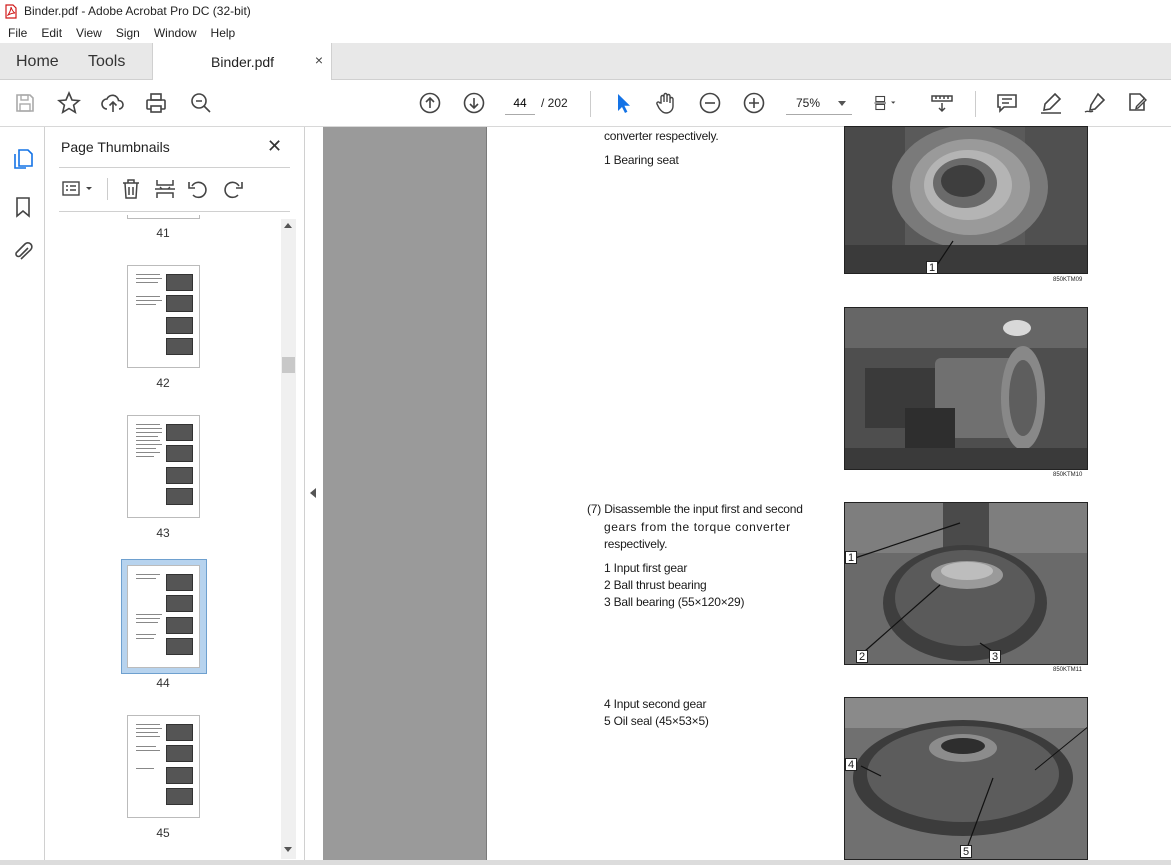 This screenshot has height=865, width=1171. I want to click on menu-help: Help, so click(222, 33).